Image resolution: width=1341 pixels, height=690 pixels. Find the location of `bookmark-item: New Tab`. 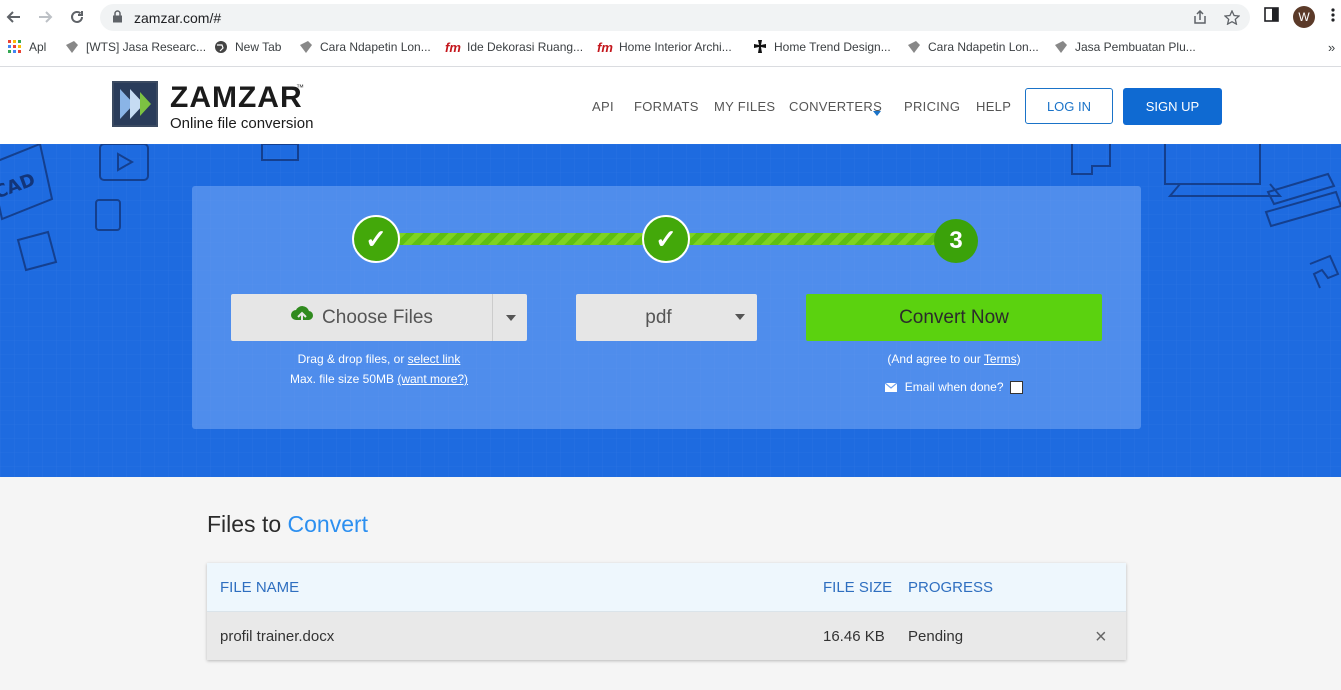

bookmark-item: New Tab is located at coordinates (247, 47).